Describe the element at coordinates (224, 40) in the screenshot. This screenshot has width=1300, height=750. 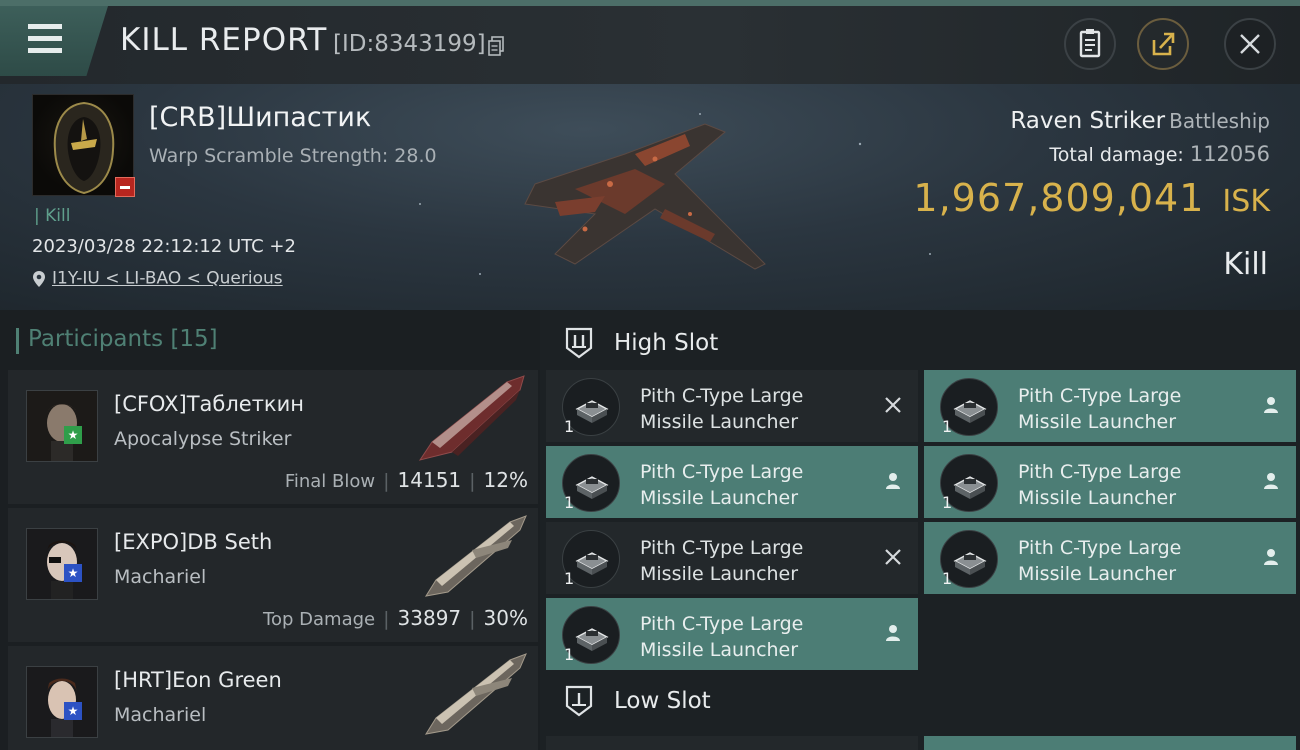
I see `page-title: KILL REPORT` at that location.